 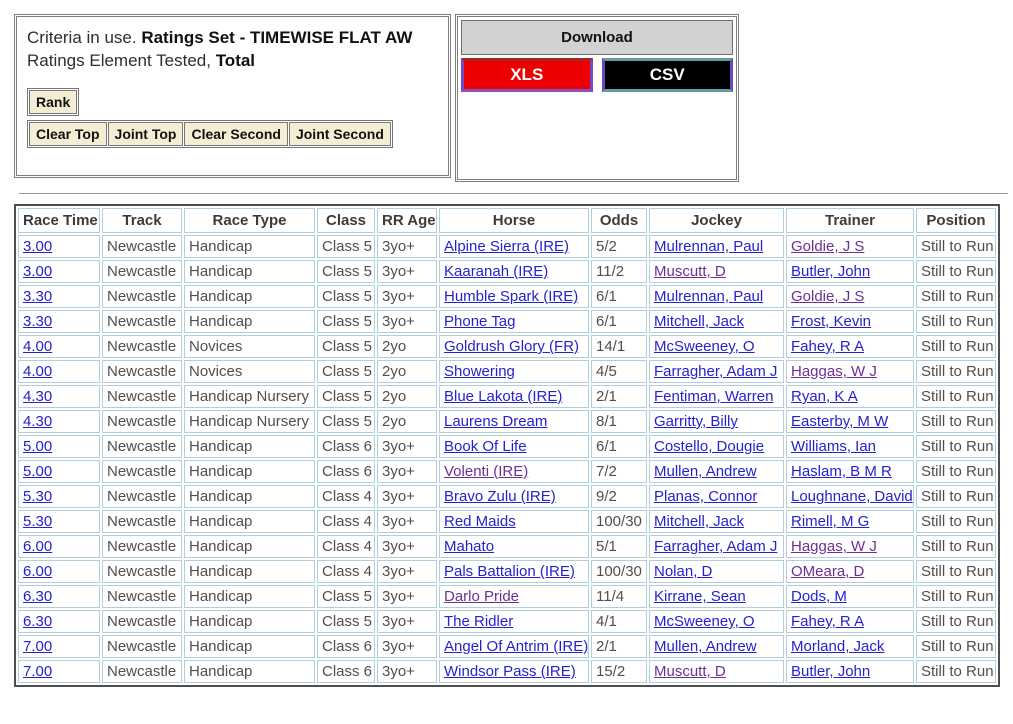 I want to click on horse-cell: Laurens Dream, so click(x=514, y=421).